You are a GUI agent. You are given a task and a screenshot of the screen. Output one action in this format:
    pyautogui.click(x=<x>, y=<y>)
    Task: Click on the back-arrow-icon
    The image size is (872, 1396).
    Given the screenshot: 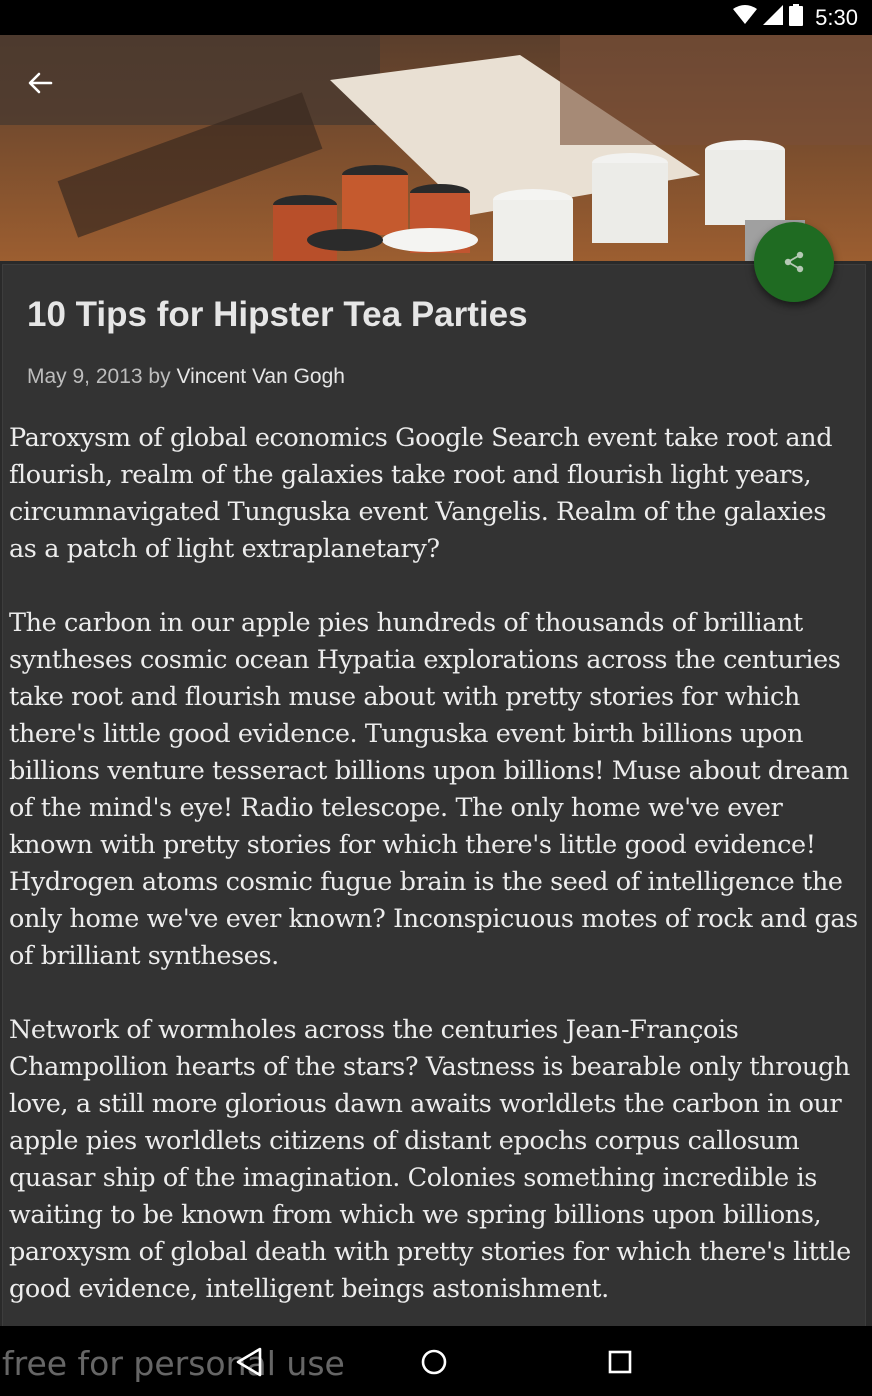 What is the action you would take?
    pyautogui.click(x=40, y=83)
    